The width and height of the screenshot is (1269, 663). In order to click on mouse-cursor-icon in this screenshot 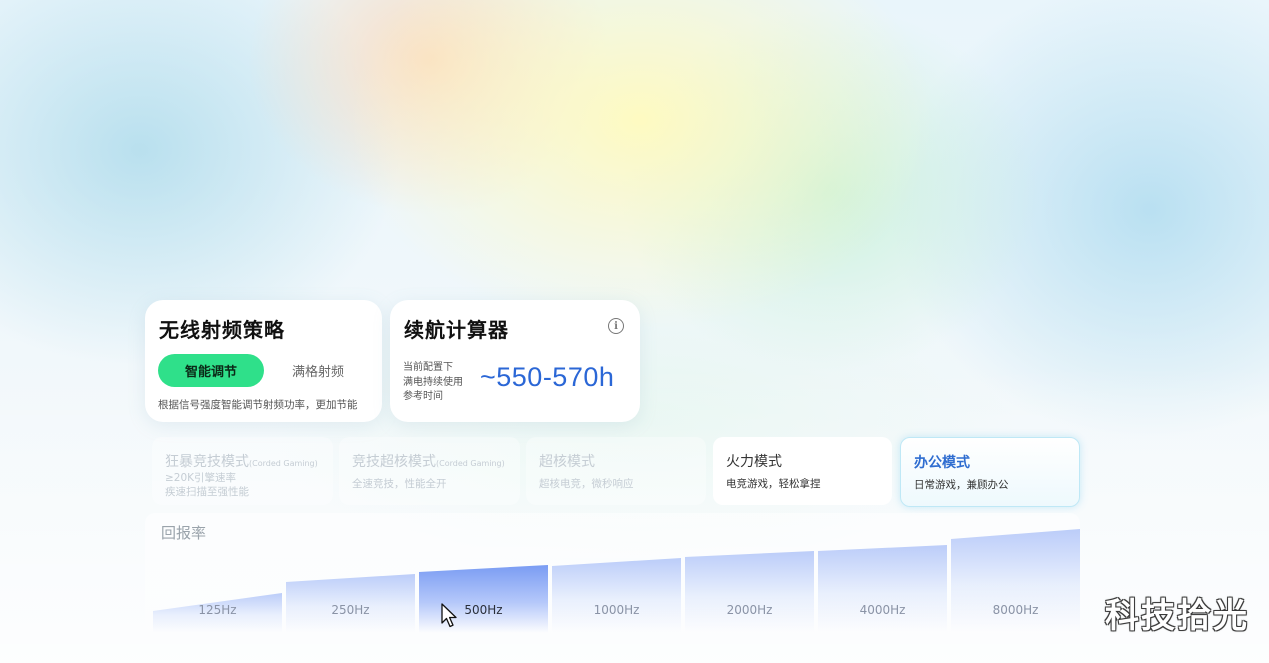, I will do `click(449, 615)`.